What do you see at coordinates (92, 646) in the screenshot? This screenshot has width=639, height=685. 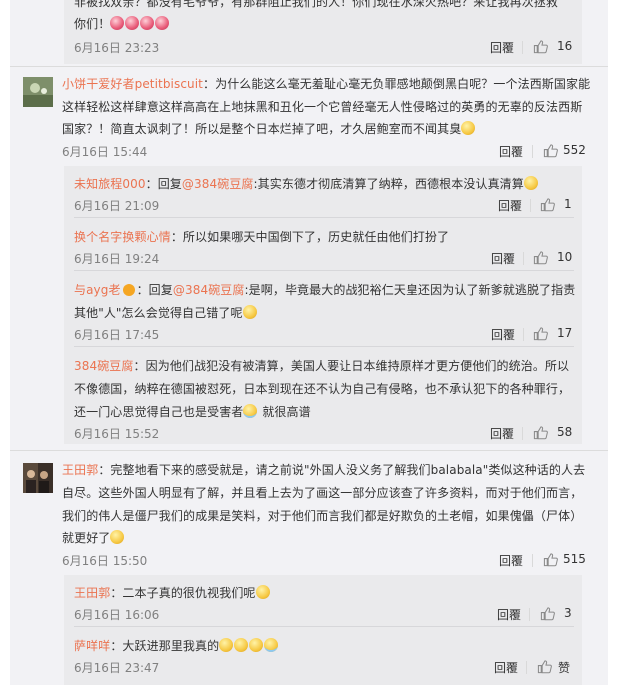 I see `username-link: 萨咩咩` at bounding box center [92, 646].